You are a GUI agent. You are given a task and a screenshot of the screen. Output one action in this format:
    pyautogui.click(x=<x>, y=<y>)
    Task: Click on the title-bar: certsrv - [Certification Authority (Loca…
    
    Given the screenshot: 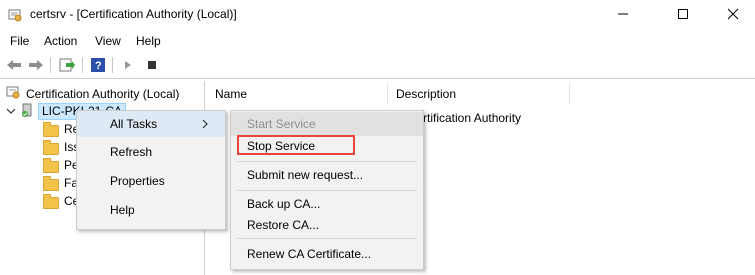 What is the action you would take?
    pyautogui.click(x=377, y=15)
    